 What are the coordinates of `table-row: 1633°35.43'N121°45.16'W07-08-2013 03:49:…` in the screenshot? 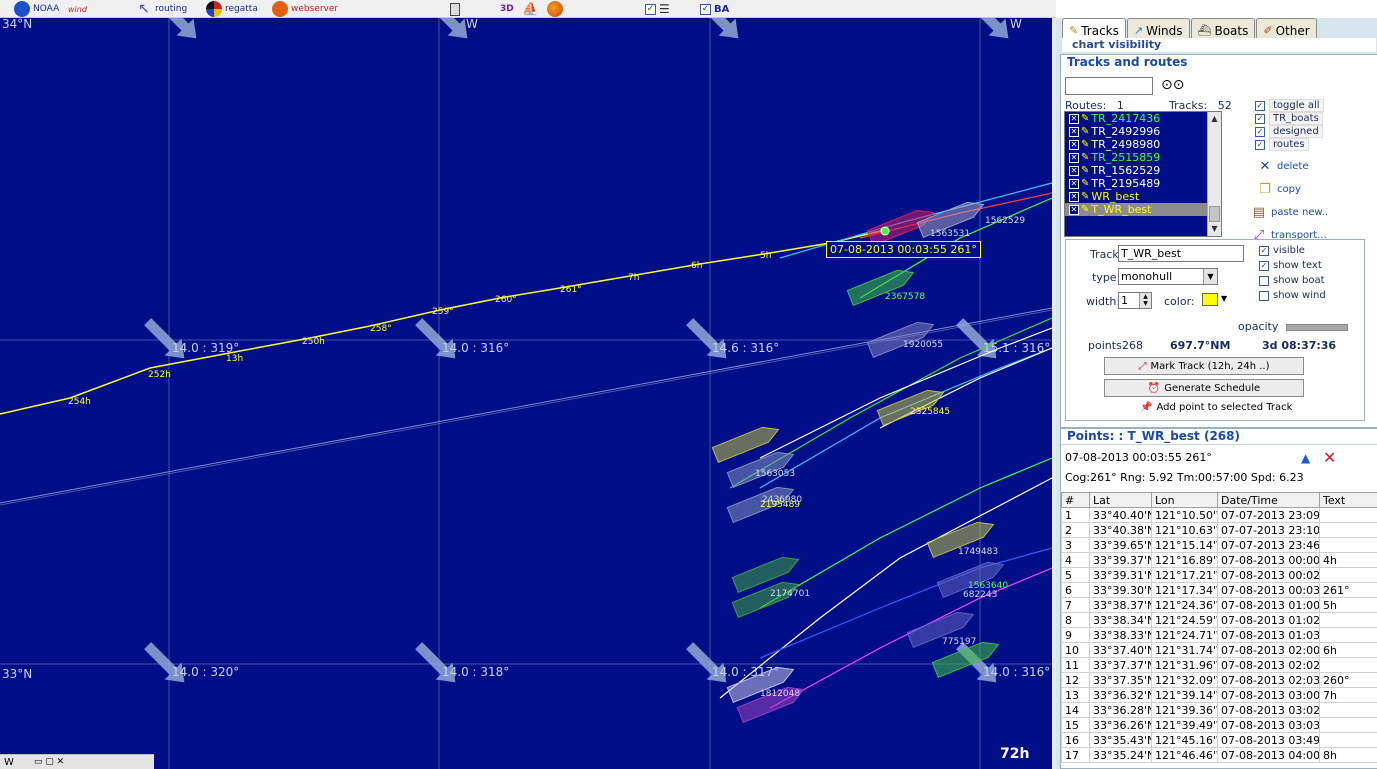 It's located at (1219, 740).